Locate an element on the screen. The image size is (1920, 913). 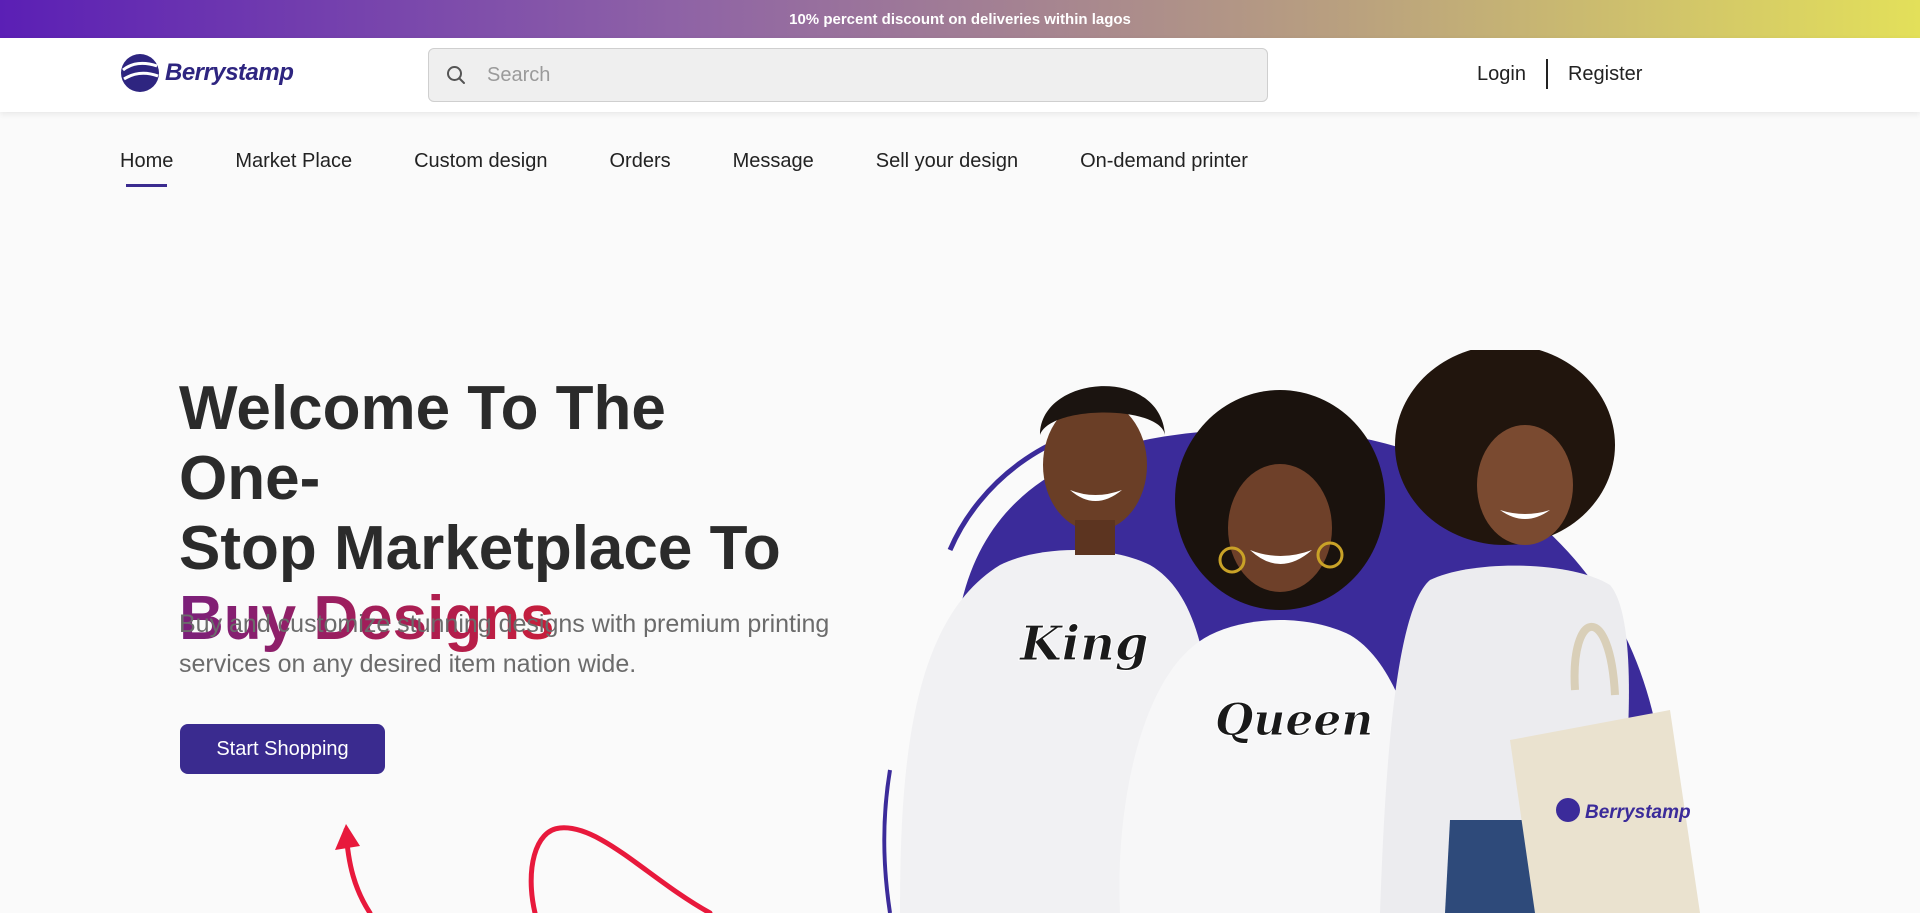
nav-item-orders: Orders is located at coordinates (639, 168).